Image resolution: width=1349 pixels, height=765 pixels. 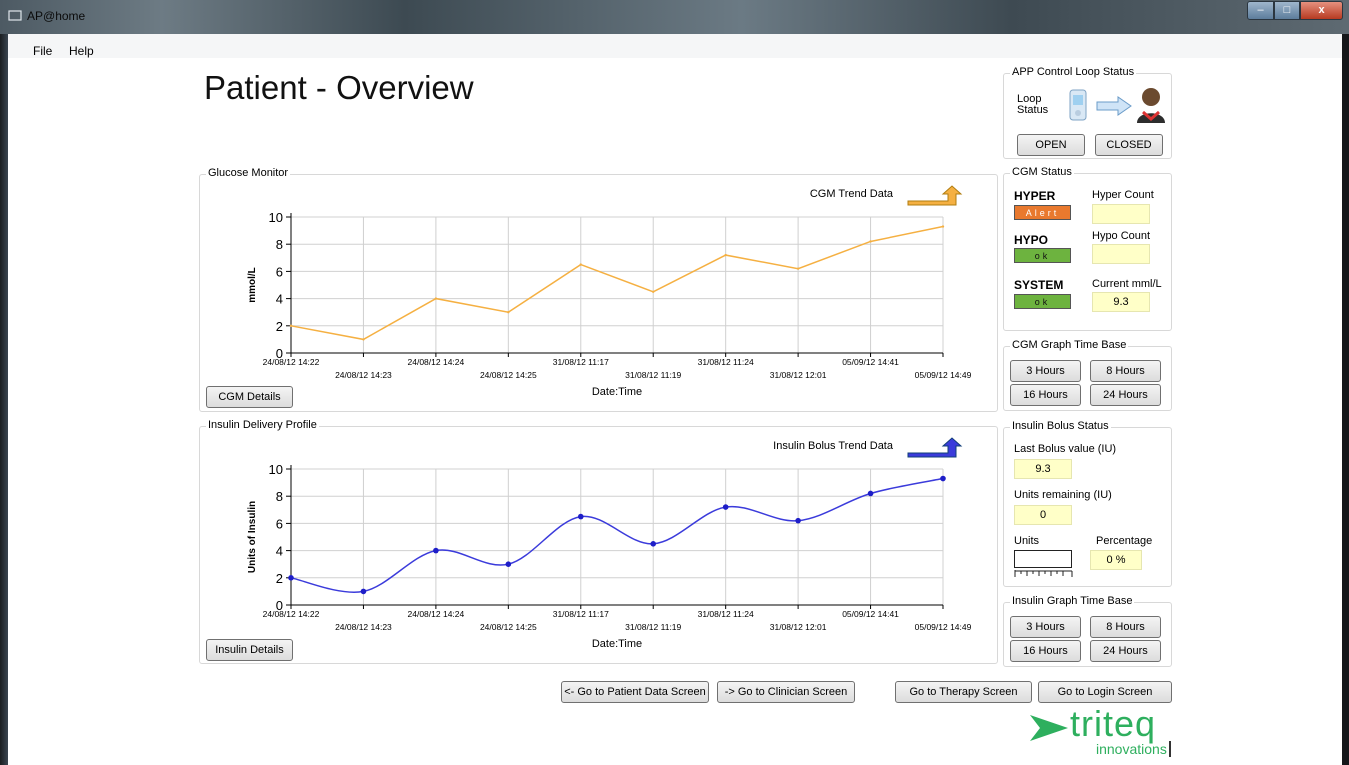 What do you see at coordinates (1069, 345) in the screenshot?
I see `cgm-time-base-label: CGM Graph Time Base` at bounding box center [1069, 345].